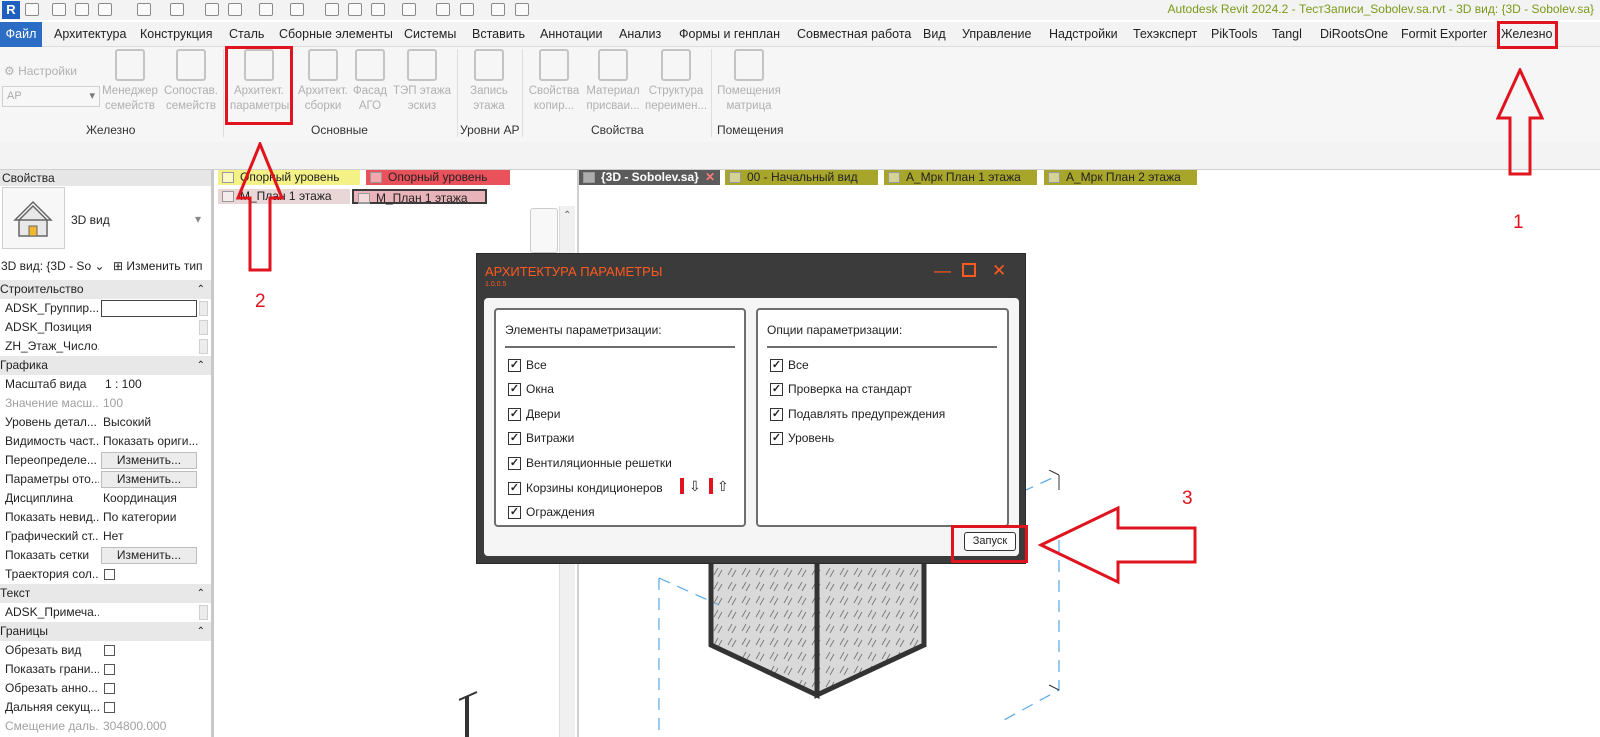  Describe the element at coordinates (467, 9) in the screenshot. I see `thin-lines-icon` at that location.